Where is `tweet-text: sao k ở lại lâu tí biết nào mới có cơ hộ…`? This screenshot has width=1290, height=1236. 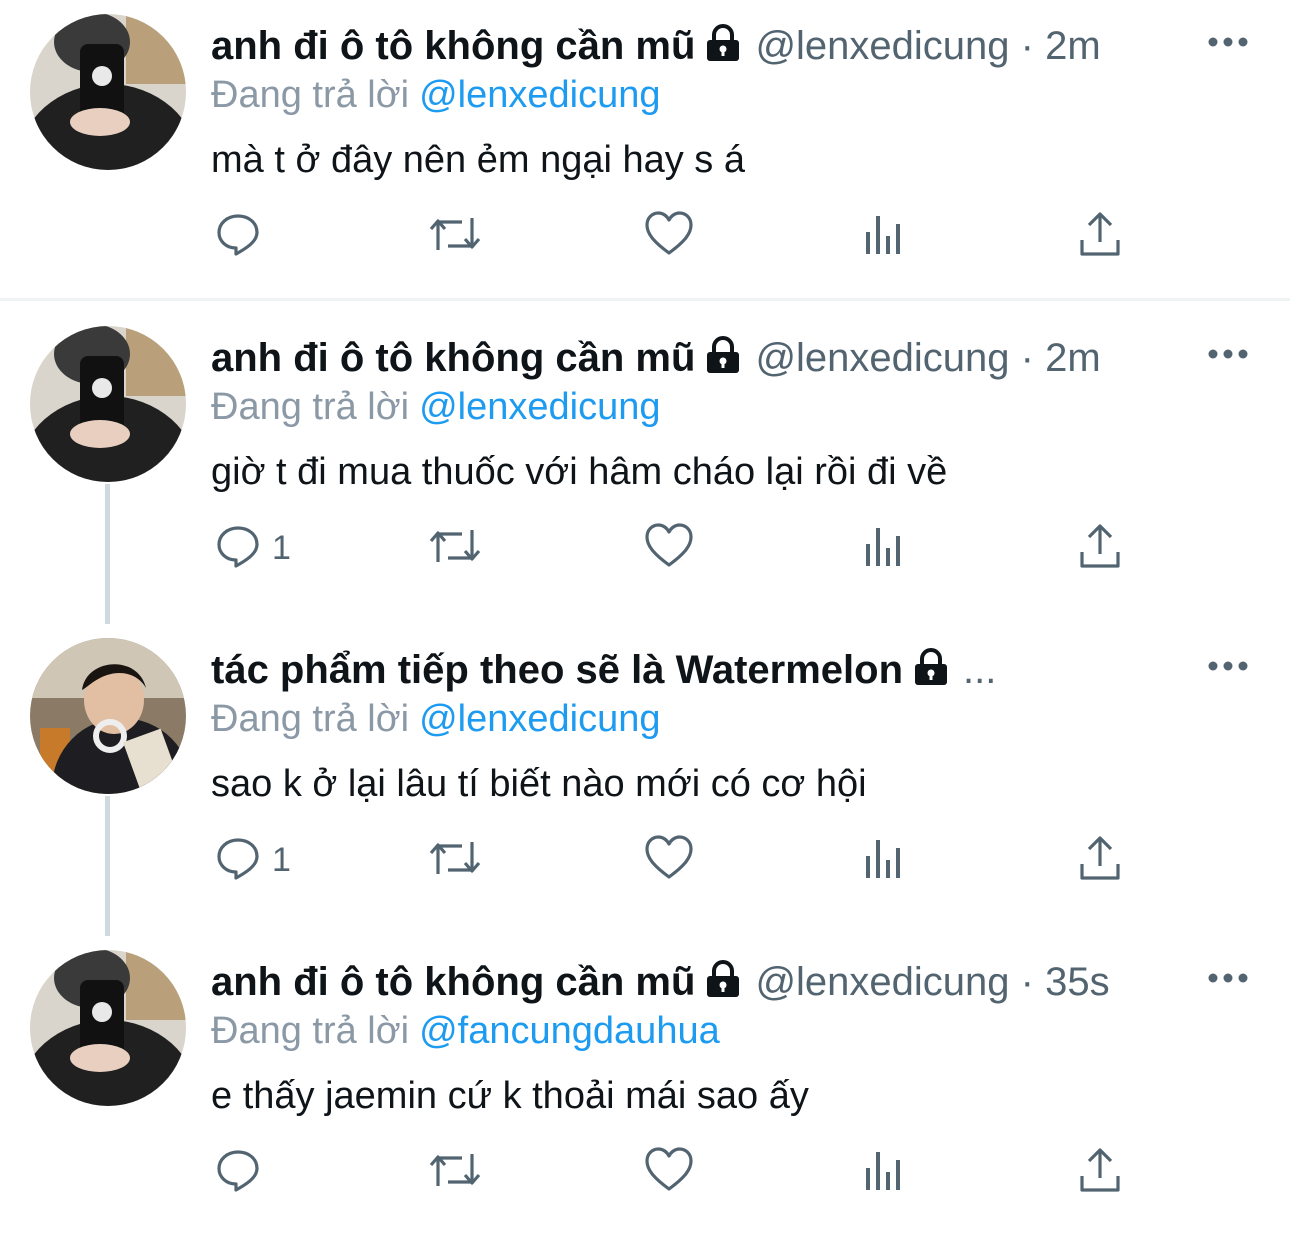 tweet-text: sao k ở lại lâu tí biết nào mới có cơ hộ… is located at coordinates (539, 784).